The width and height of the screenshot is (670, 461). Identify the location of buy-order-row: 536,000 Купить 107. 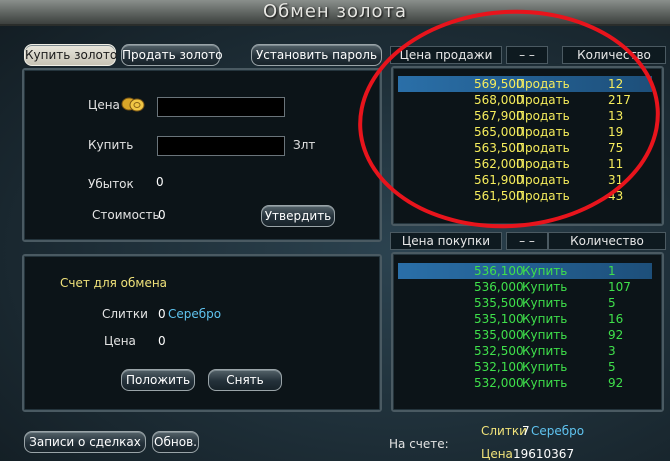
(525, 287).